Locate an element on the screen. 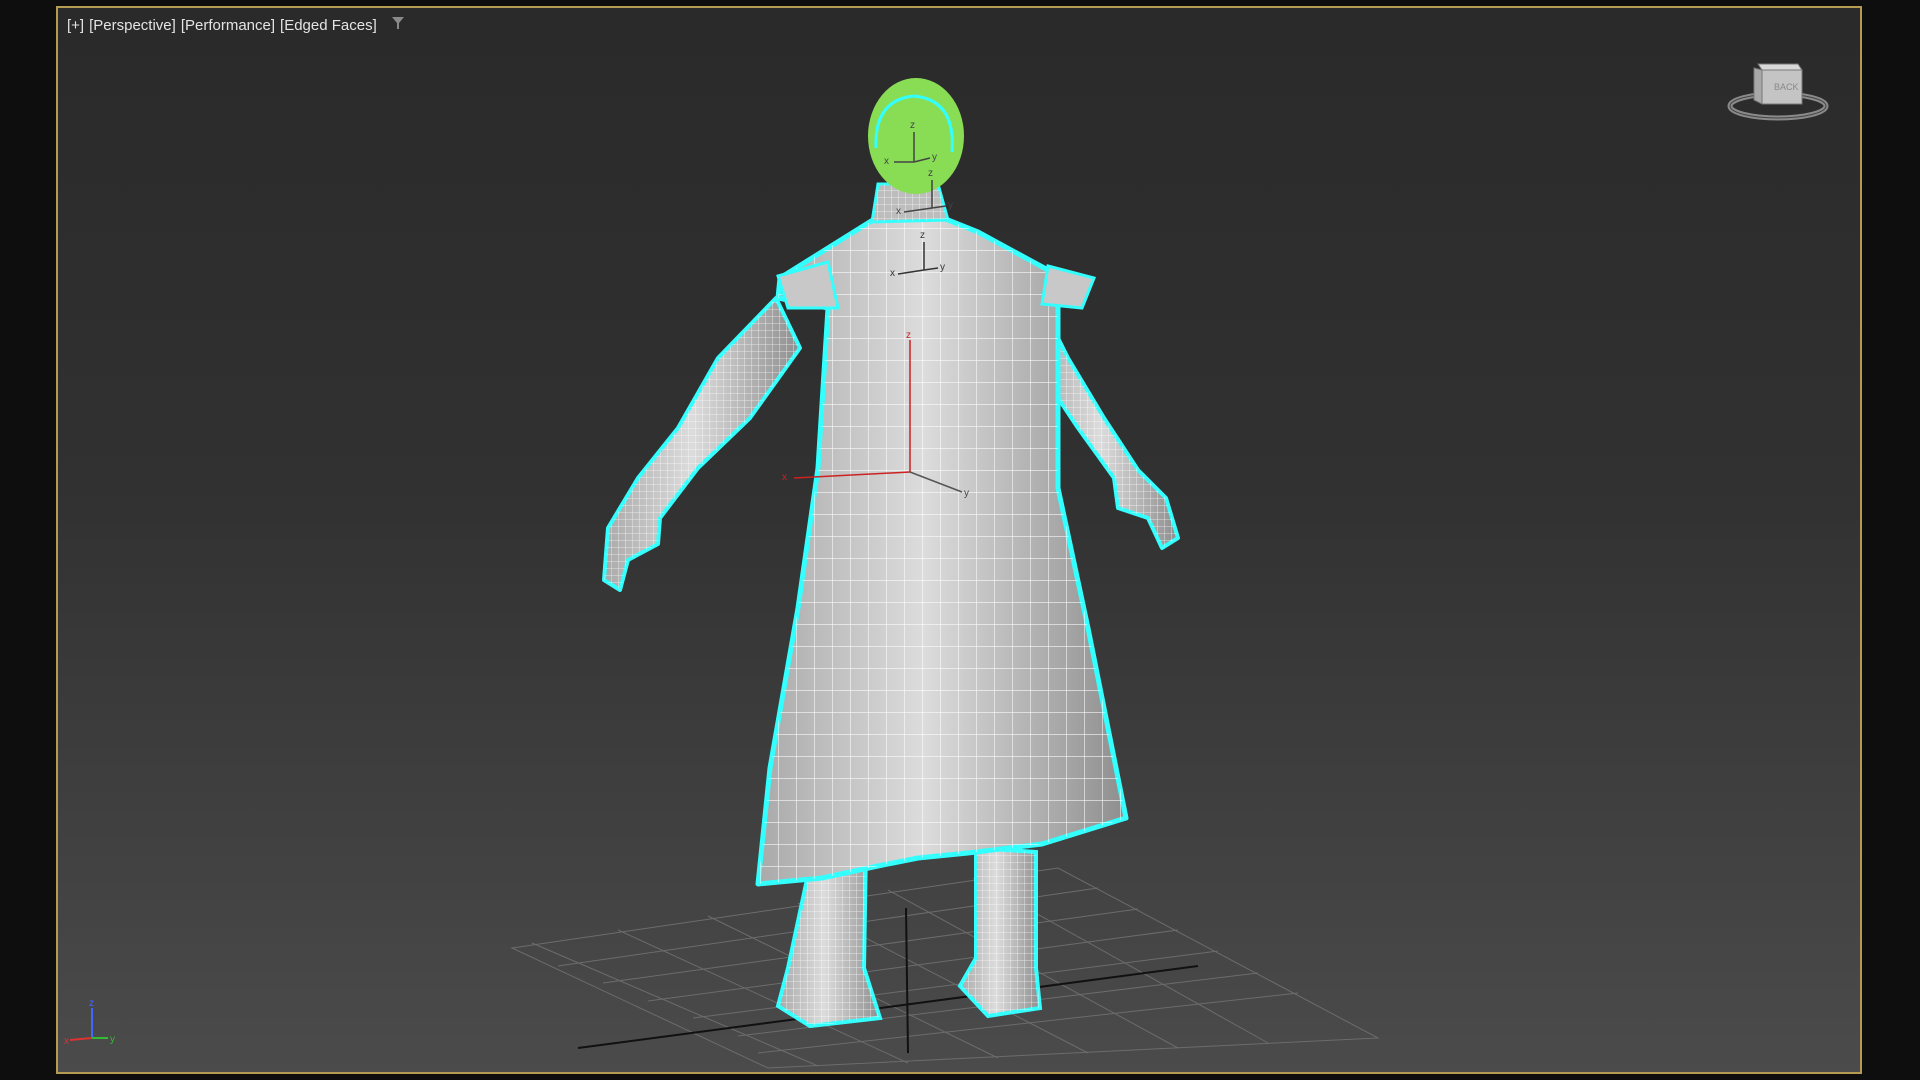 The width and height of the screenshot is (1920, 1080). viewcube: BACK is located at coordinates (1781, 91).